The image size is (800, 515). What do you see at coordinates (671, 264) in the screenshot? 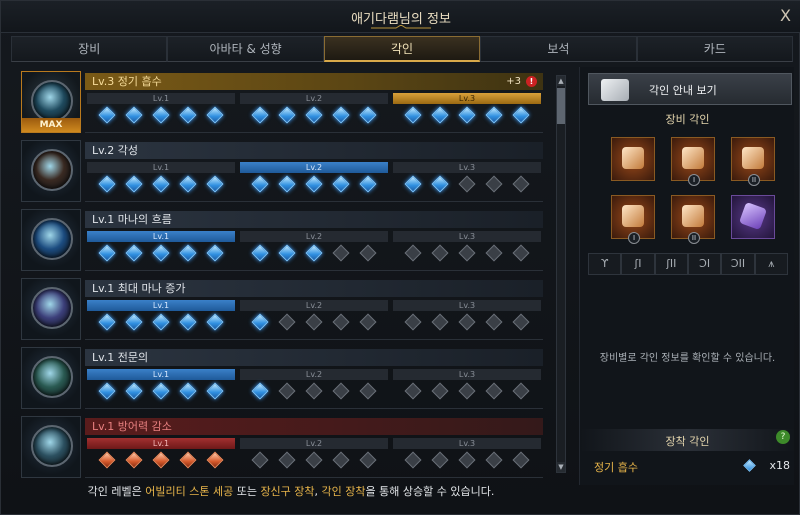
I see `slot-filter-button: ʃII` at bounding box center [671, 264].